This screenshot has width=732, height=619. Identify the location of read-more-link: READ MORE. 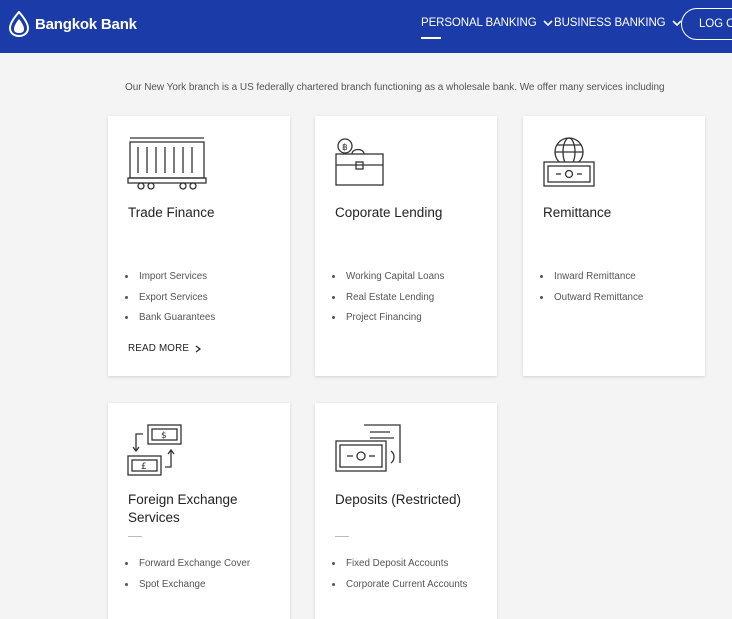
(165, 348).